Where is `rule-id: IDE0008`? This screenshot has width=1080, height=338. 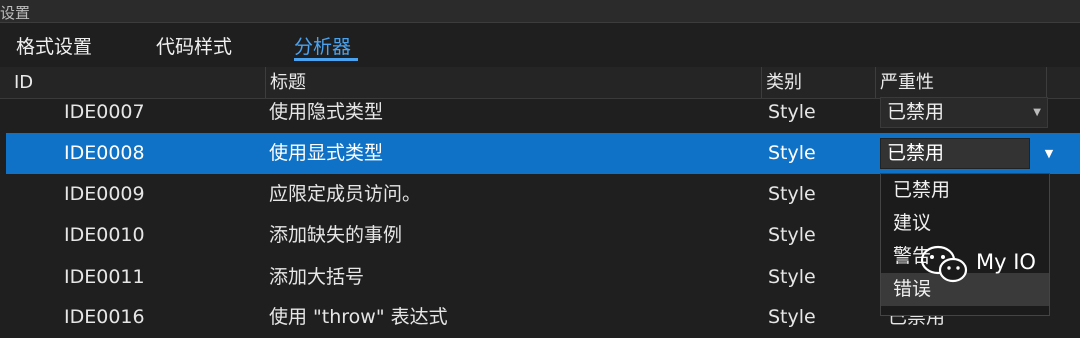
rule-id: IDE0008 is located at coordinates (104, 153).